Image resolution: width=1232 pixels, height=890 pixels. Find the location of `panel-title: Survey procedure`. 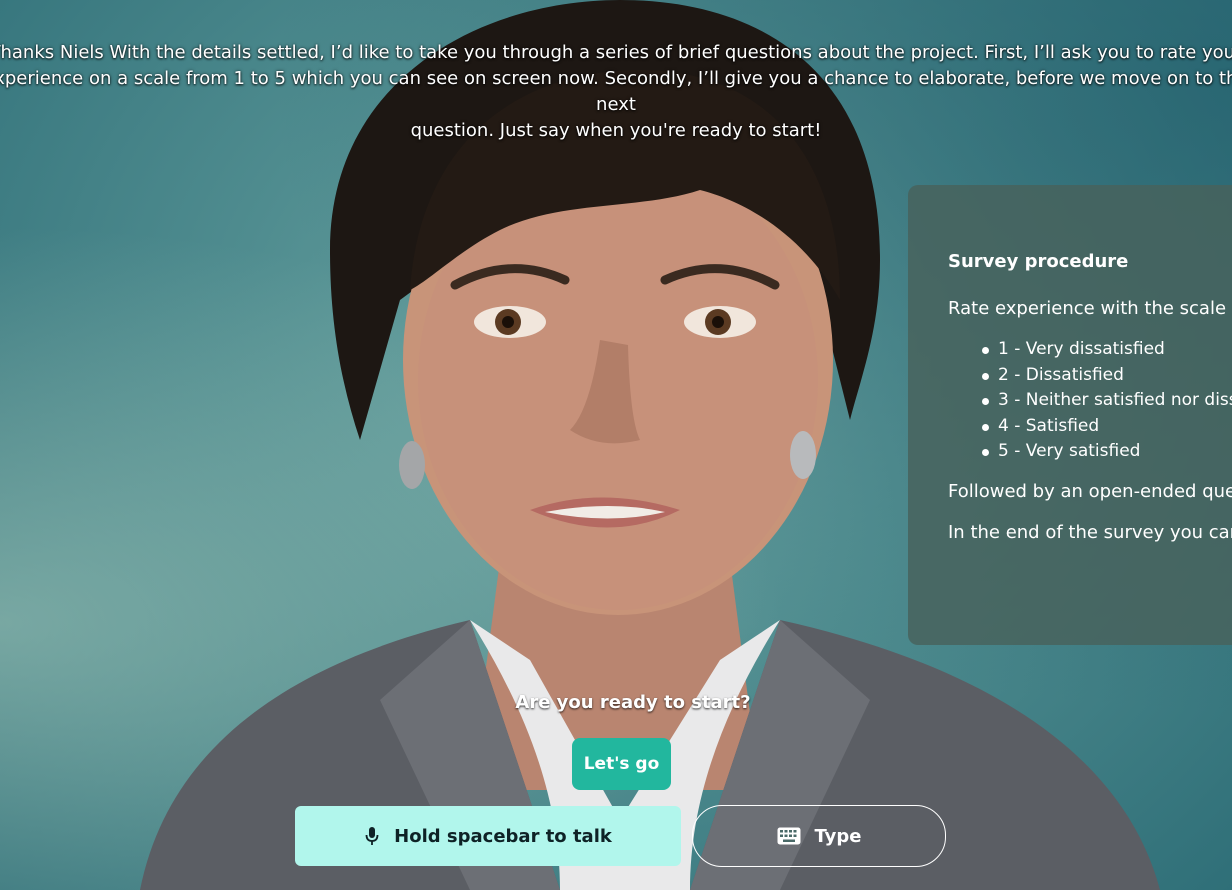

panel-title: Survey procedure is located at coordinates (1038, 261).